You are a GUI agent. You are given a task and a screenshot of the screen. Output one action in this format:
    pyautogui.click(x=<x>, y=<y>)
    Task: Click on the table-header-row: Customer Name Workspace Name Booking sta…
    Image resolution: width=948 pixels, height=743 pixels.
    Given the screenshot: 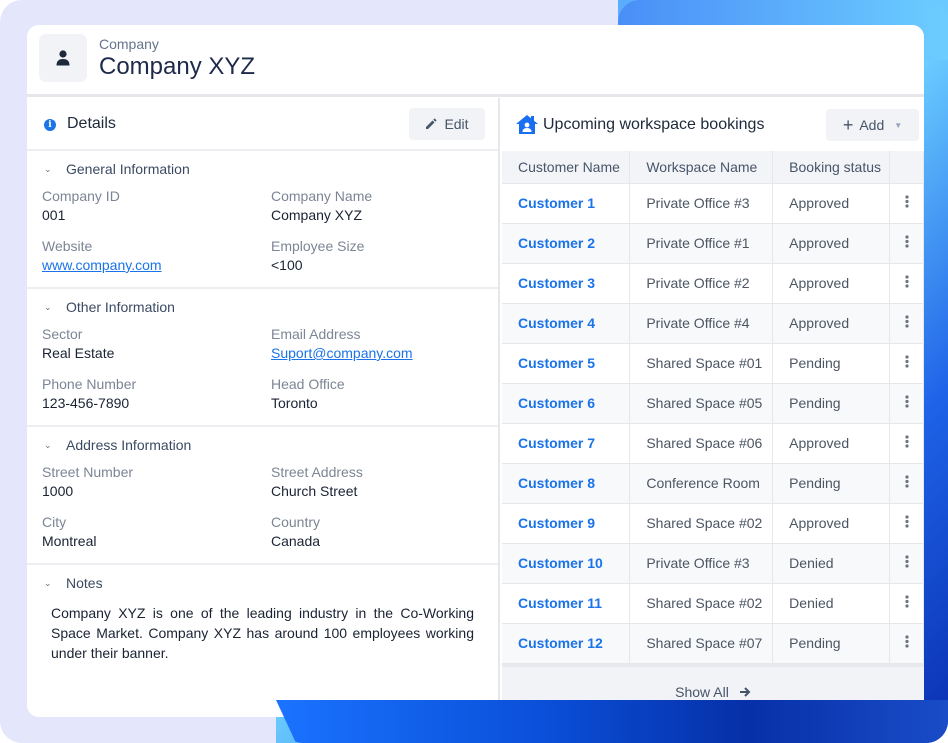 What is the action you would take?
    pyautogui.click(x=713, y=167)
    